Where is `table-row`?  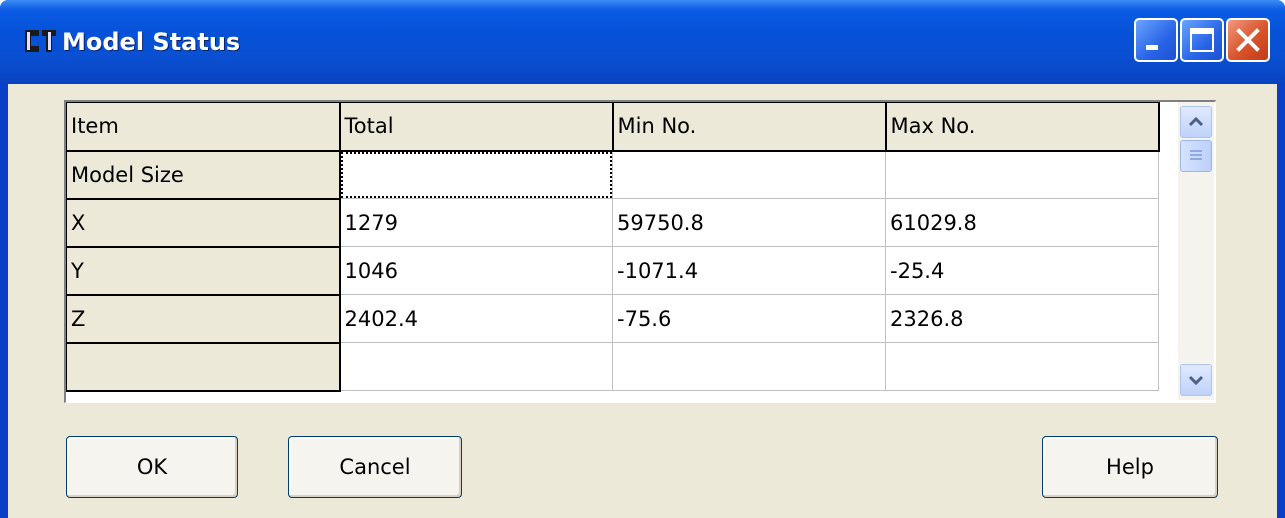
table-row is located at coordinates (612, 367).